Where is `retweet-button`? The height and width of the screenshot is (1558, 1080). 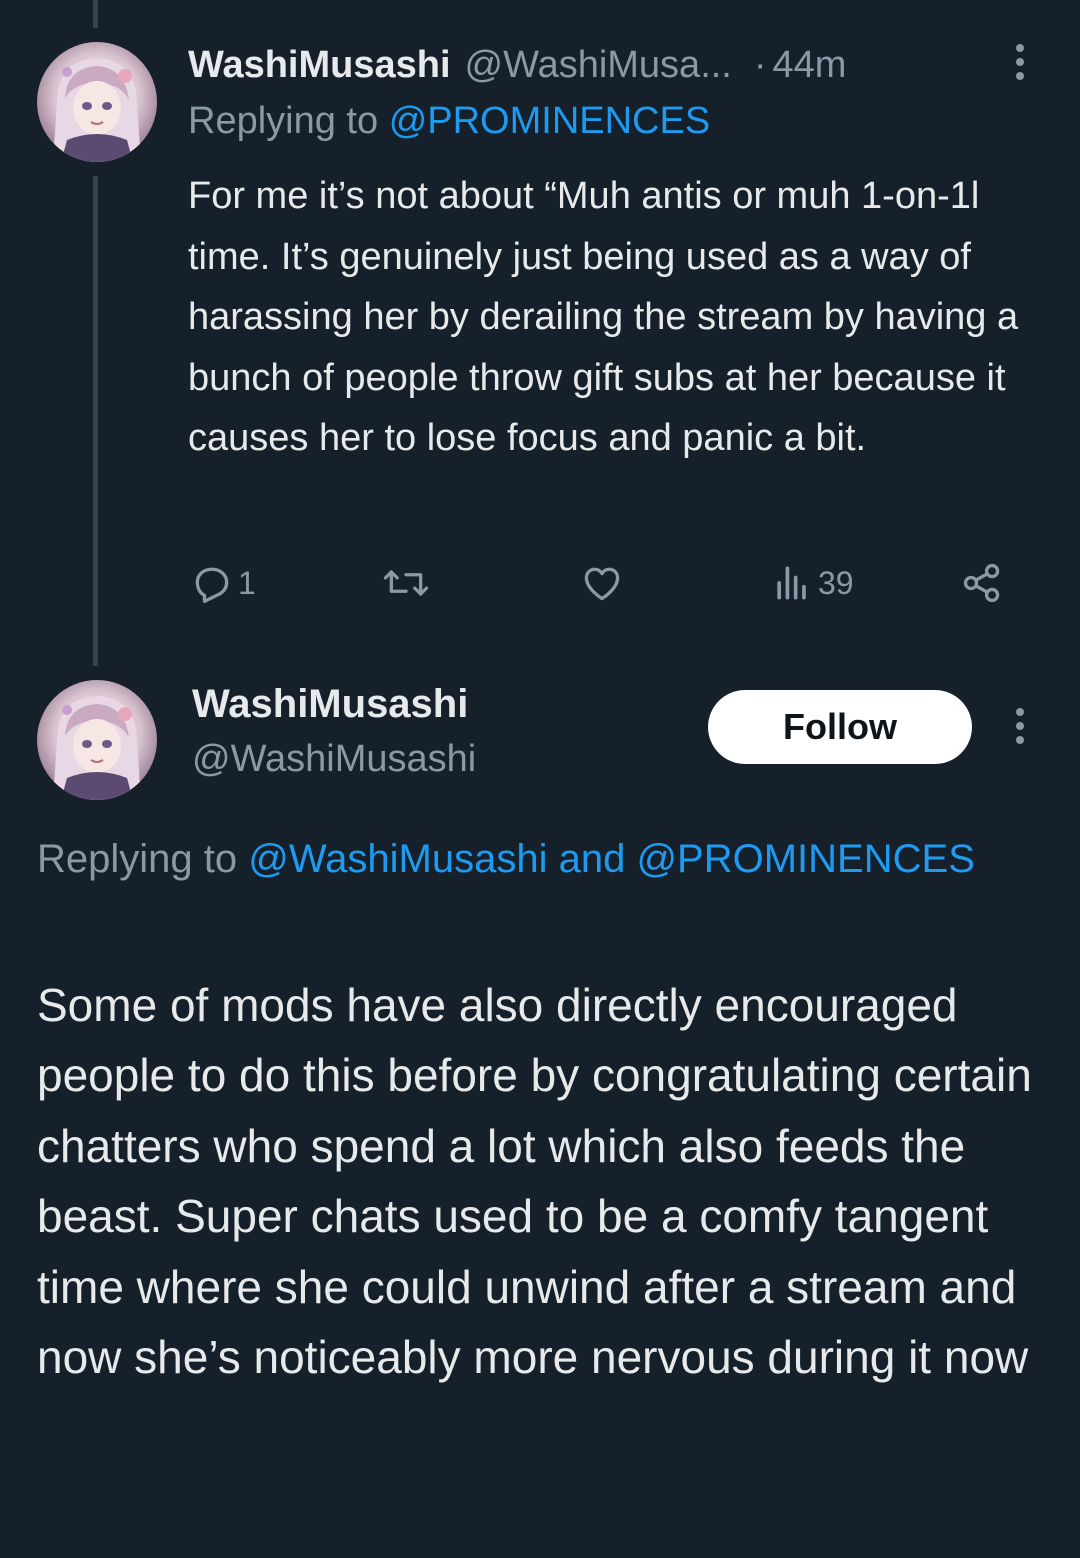
retweet-button is located at coordinates (408, 583).